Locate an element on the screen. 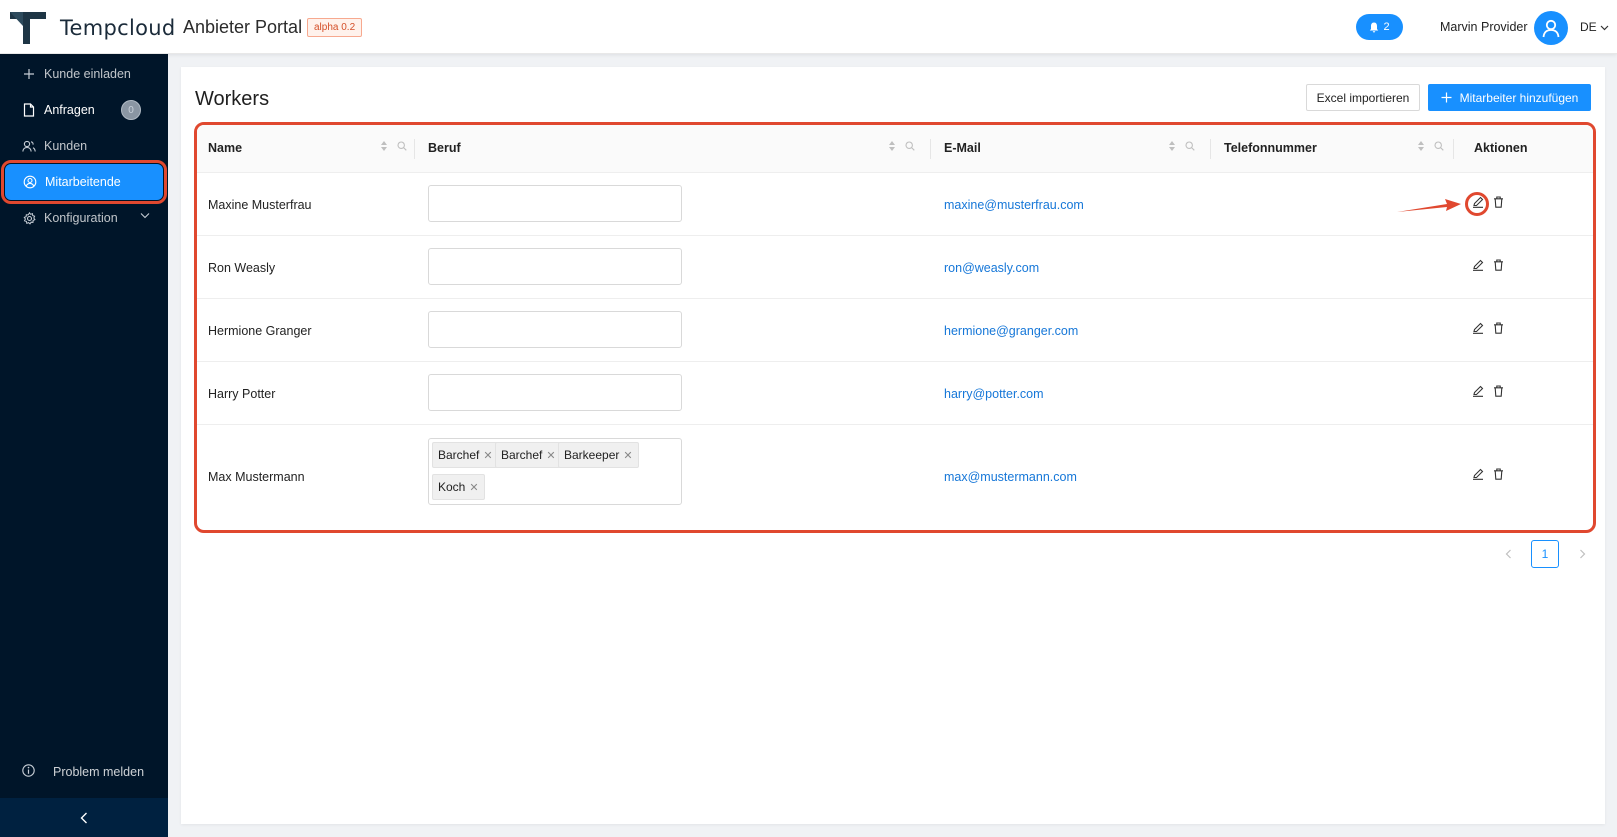 This screenshot has height=837, width=1617. sidebar-item-label: Mitarbeitende is located at coordinates (83, 182).